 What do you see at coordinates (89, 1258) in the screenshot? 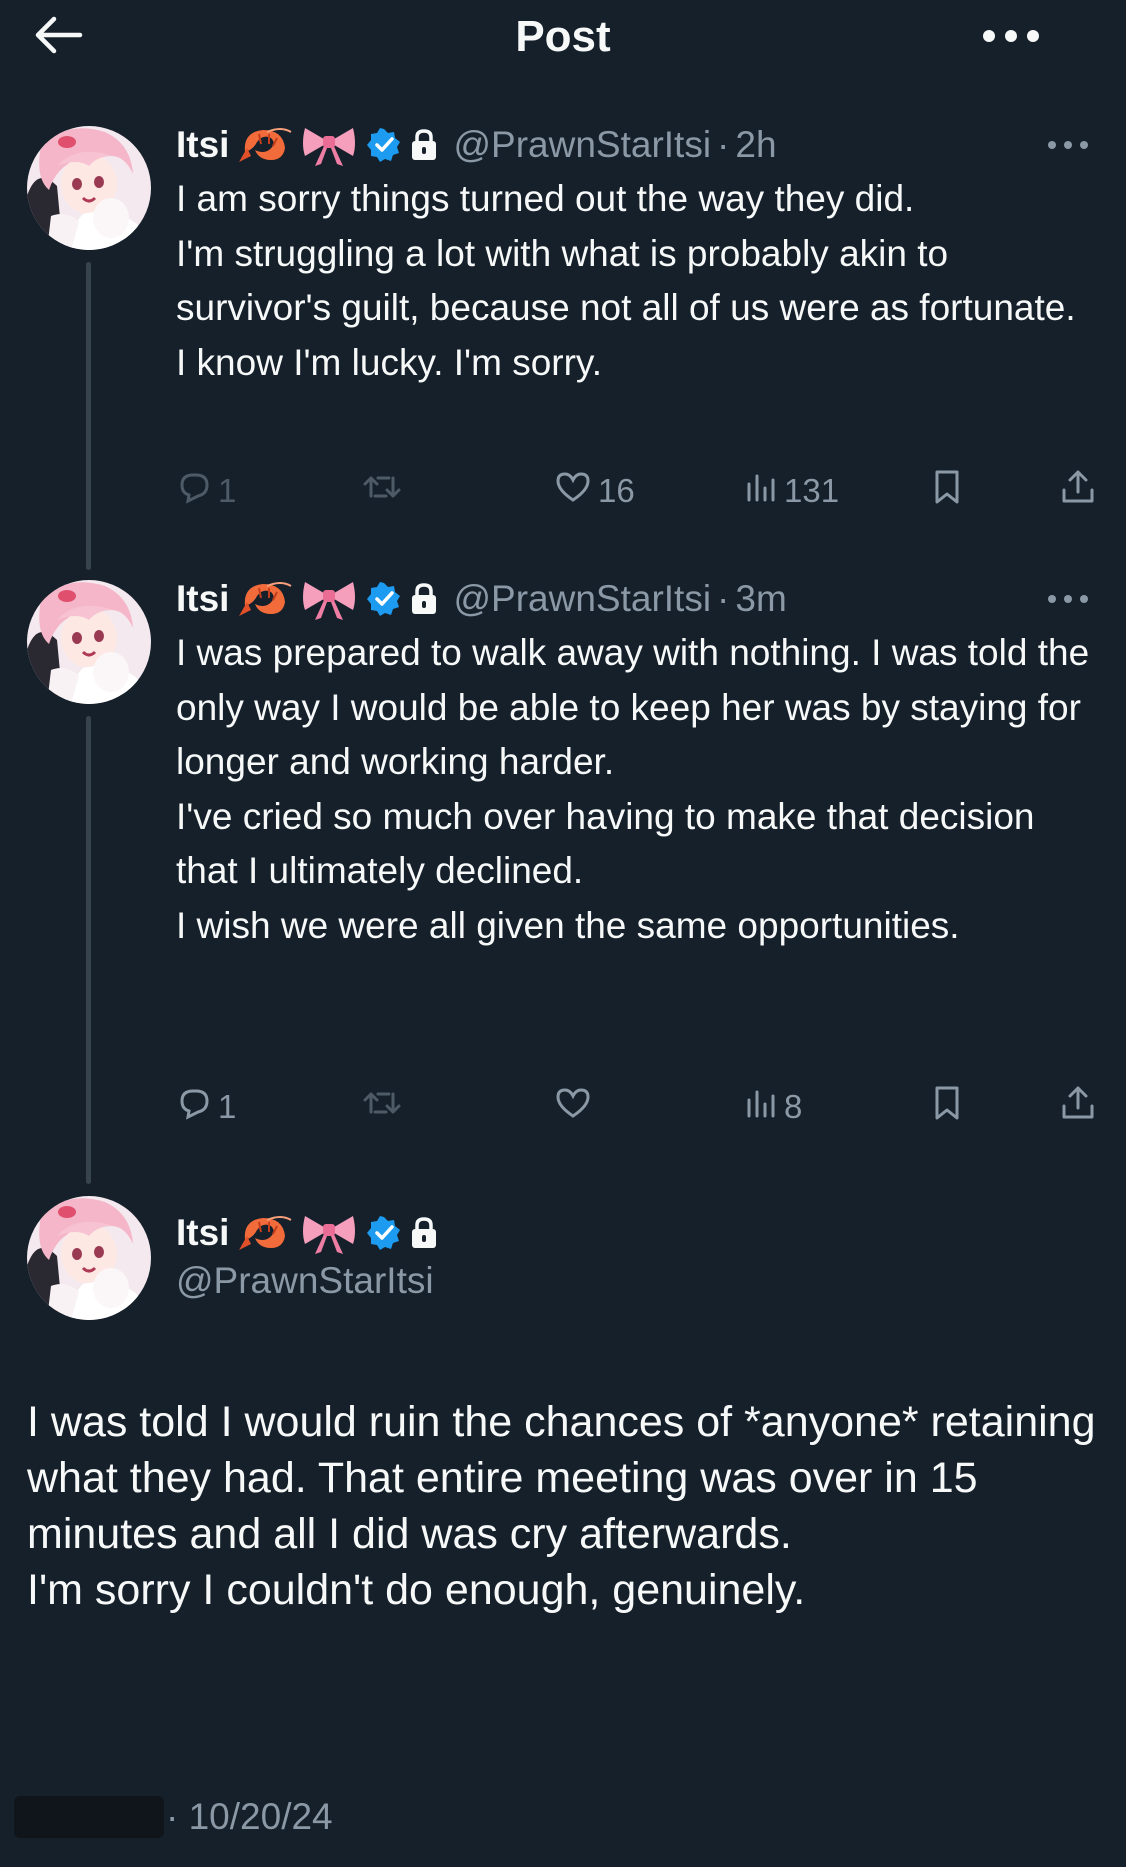
I see `avatar` at bounding box center [89, 1258].